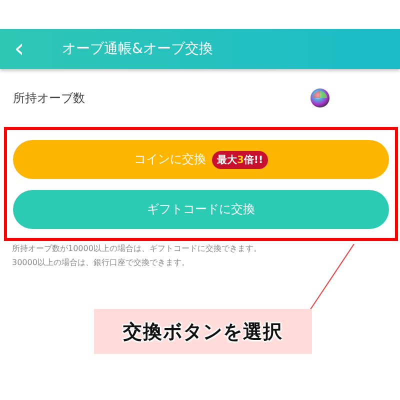 This screenshot has height=400, width=400. Describe the element at coordinates (203, 331) in the screenshot. I see `callout-label: 交換ボタンを選択` at that location.